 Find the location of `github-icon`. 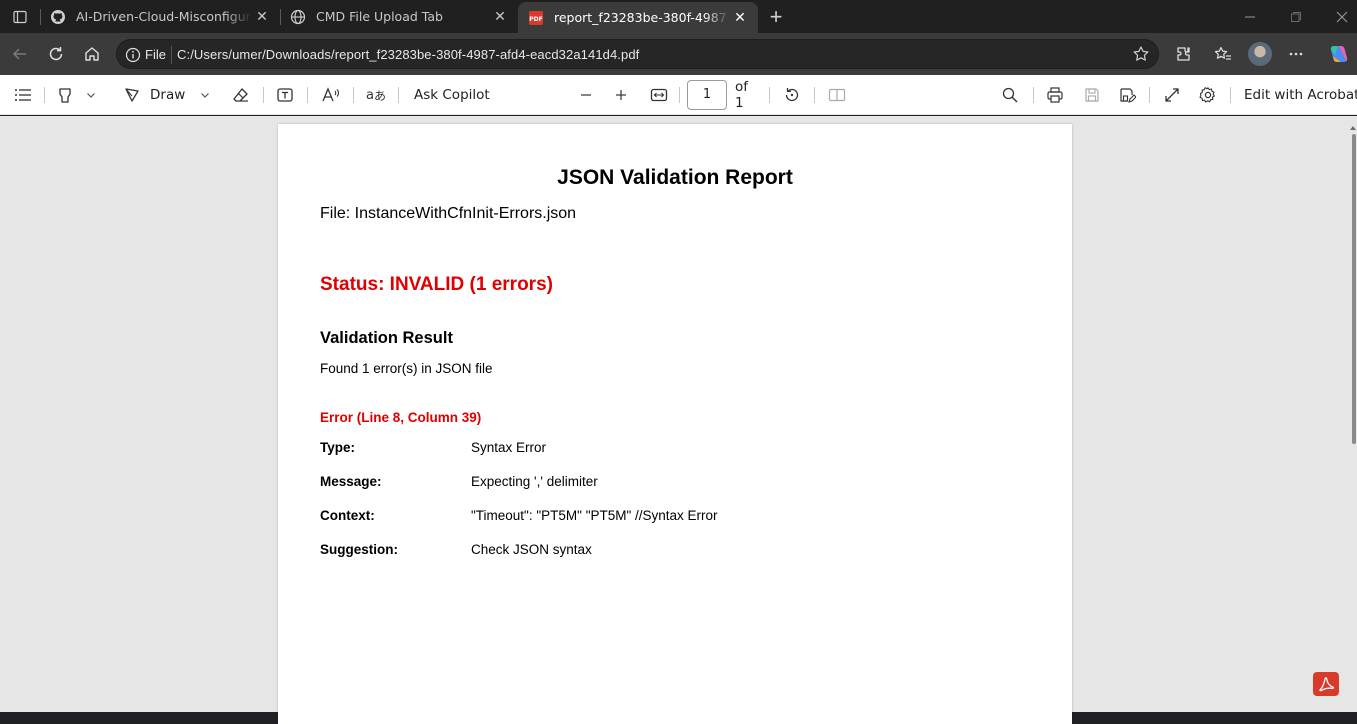

github-icon is located at coordinates (58, 17).